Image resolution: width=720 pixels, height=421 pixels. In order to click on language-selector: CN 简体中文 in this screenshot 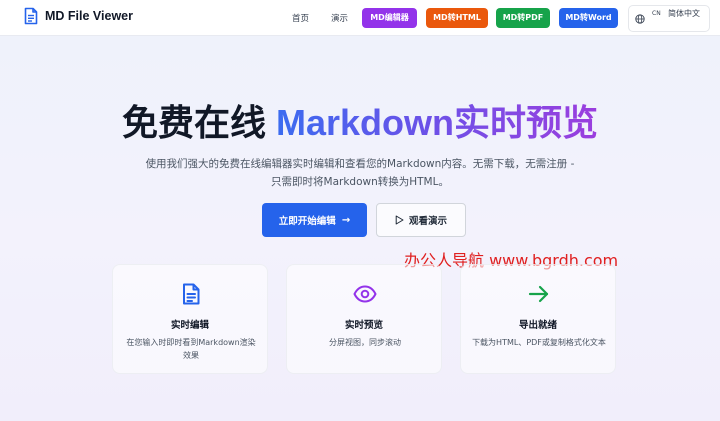, I will do `click(669, 18)`.